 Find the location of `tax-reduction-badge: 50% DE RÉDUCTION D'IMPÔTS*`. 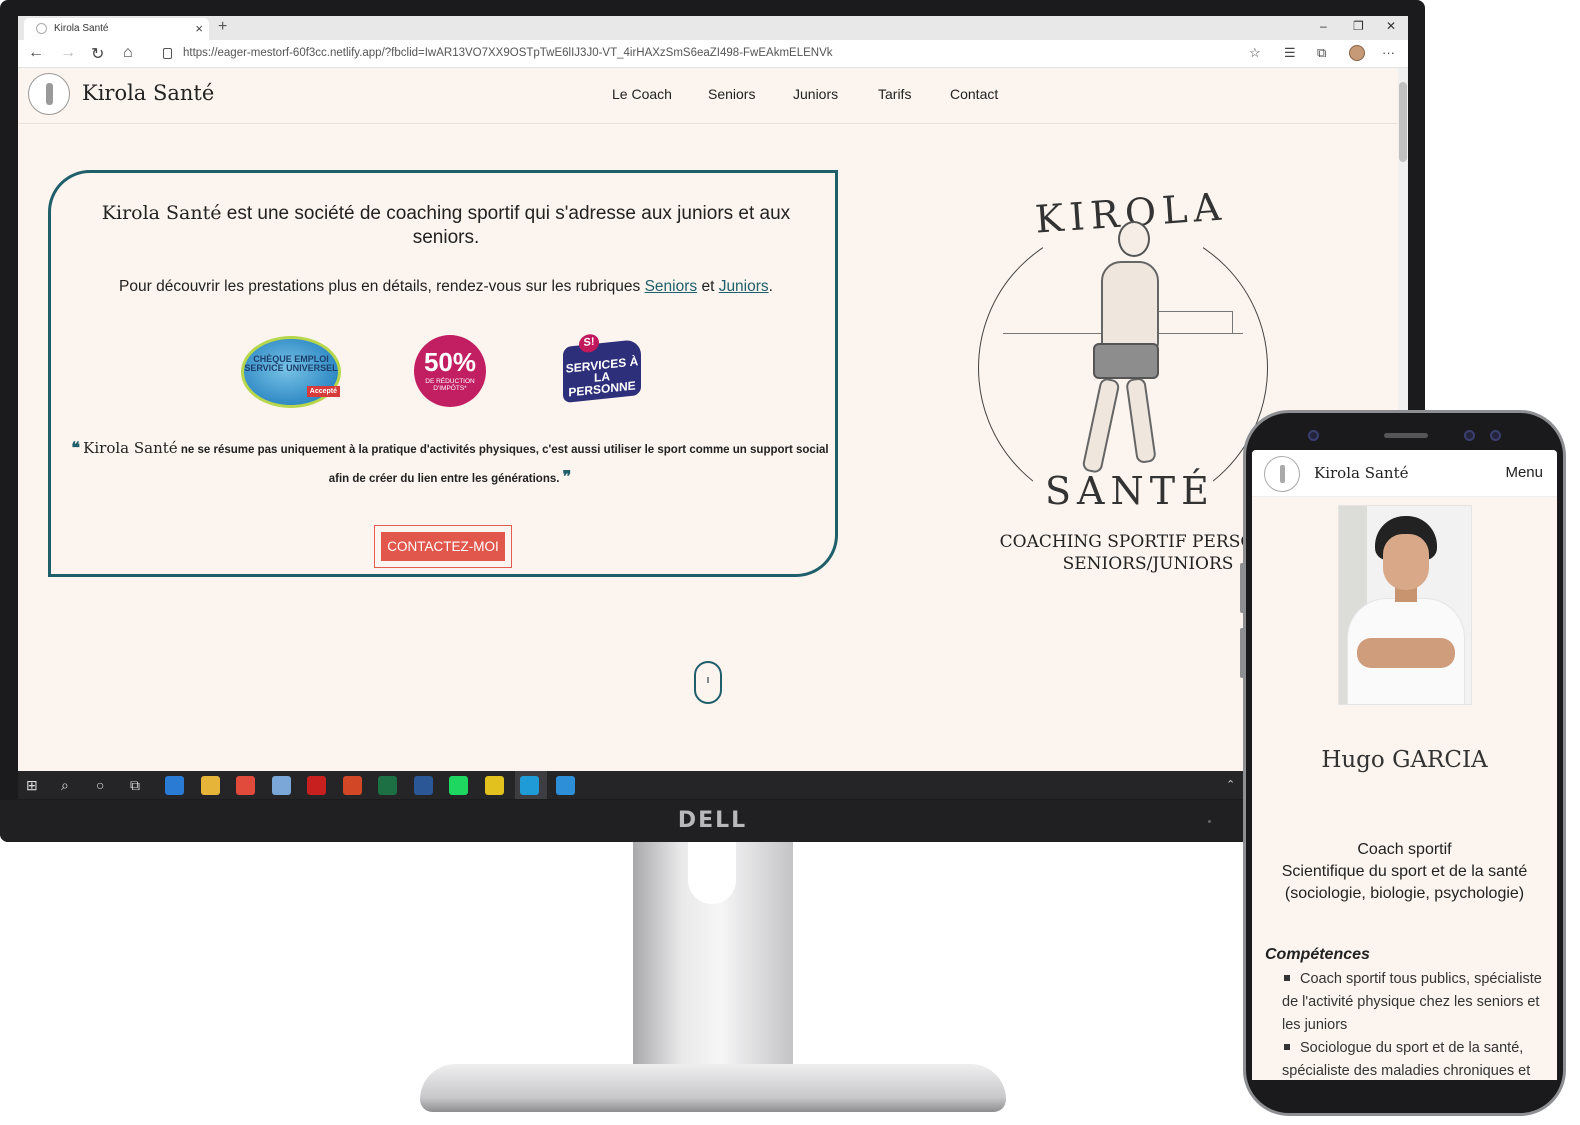

tax-reduction-badge: 50% DE RÉDUCTION D'IMPÔTS* is located at coordinates (450, 371).